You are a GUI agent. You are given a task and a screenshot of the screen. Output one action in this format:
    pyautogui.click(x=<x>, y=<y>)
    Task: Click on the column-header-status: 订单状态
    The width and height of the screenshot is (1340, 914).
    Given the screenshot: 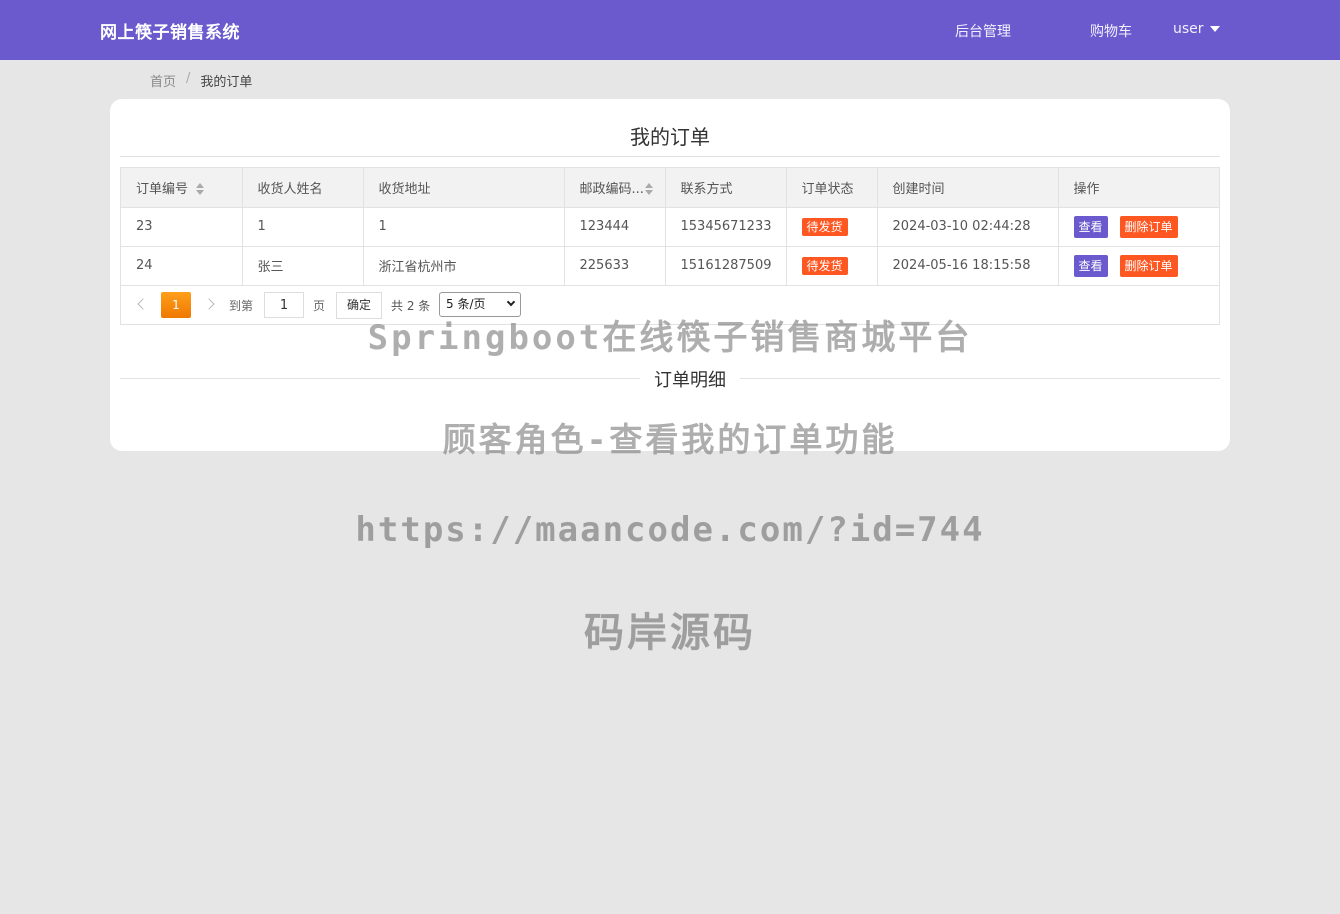 What is the action you would take?
    pyautogui.click(x=832, y=188)
    